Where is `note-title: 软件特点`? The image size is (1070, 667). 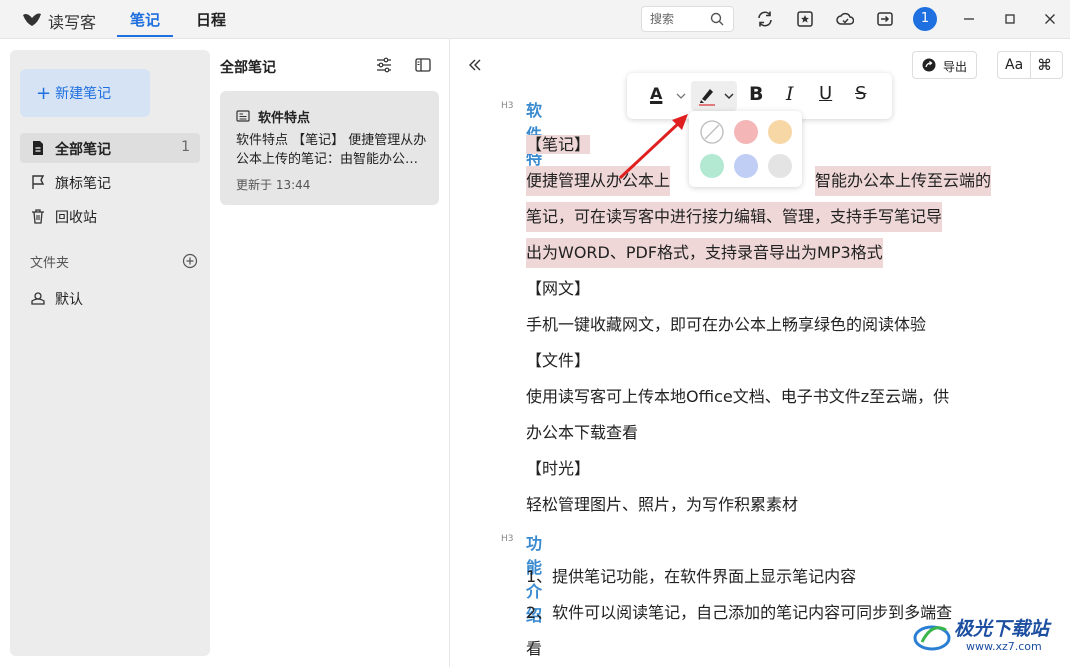 note-title: 软件特点 is located at coordinates (284, 118).